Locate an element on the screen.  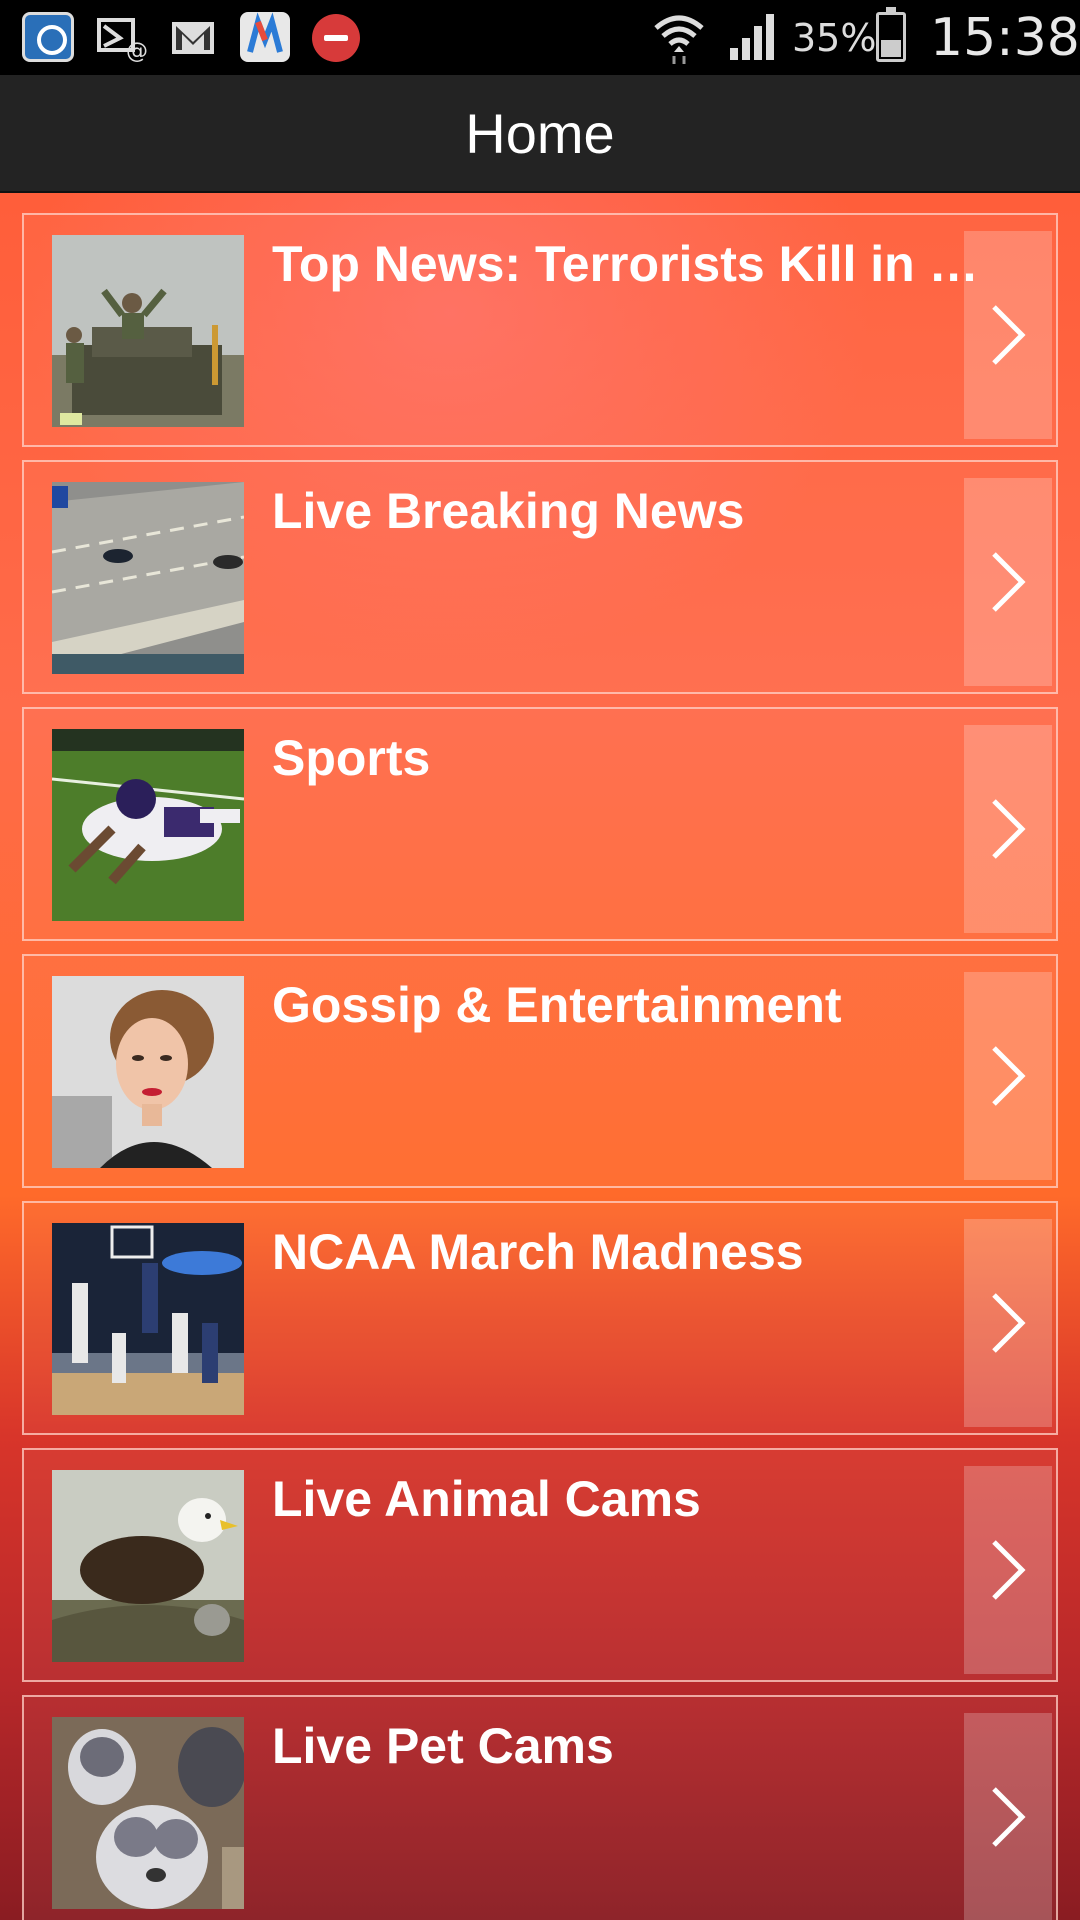
list-item-label: Live Breaking News is located at coordinates (508, 511).